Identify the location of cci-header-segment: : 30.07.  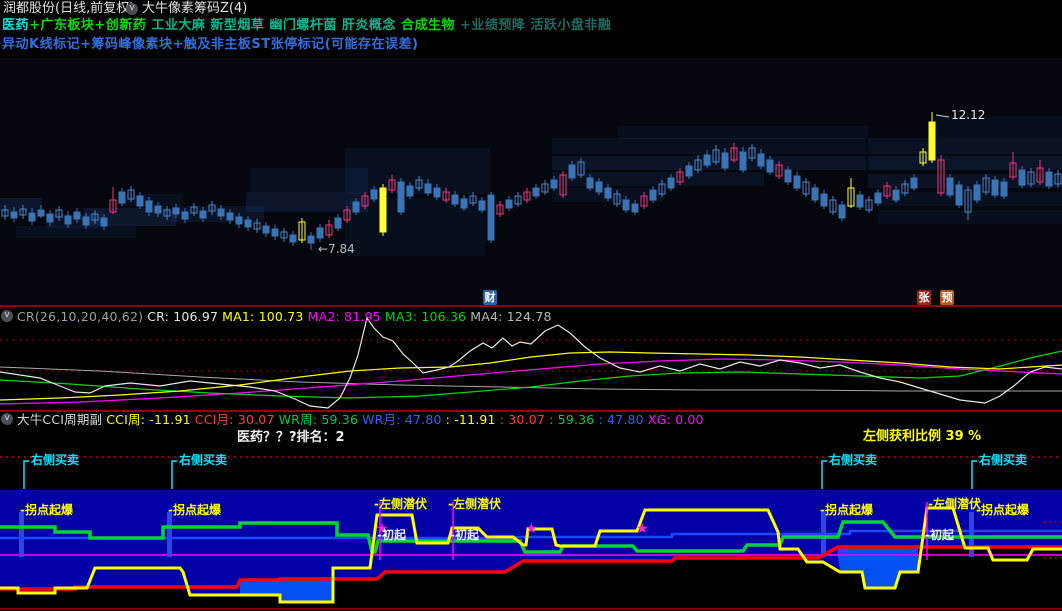
(522, 419).